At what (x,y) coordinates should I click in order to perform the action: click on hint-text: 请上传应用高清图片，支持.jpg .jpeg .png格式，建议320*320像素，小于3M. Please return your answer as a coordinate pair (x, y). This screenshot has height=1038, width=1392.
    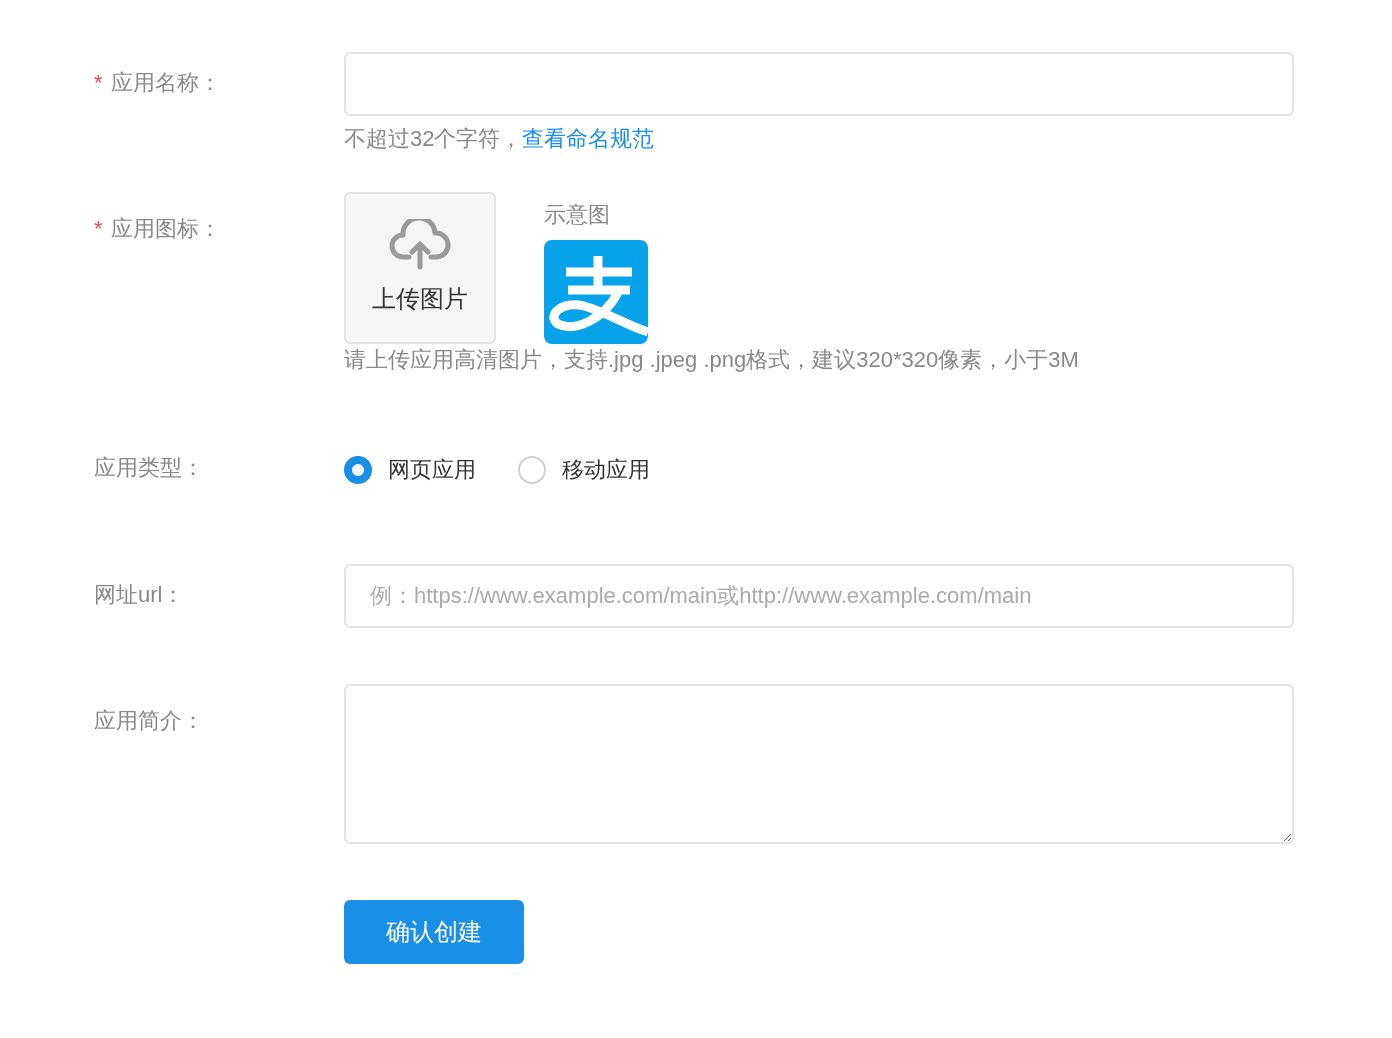
    Looking at the image, I should click on (711, 360).